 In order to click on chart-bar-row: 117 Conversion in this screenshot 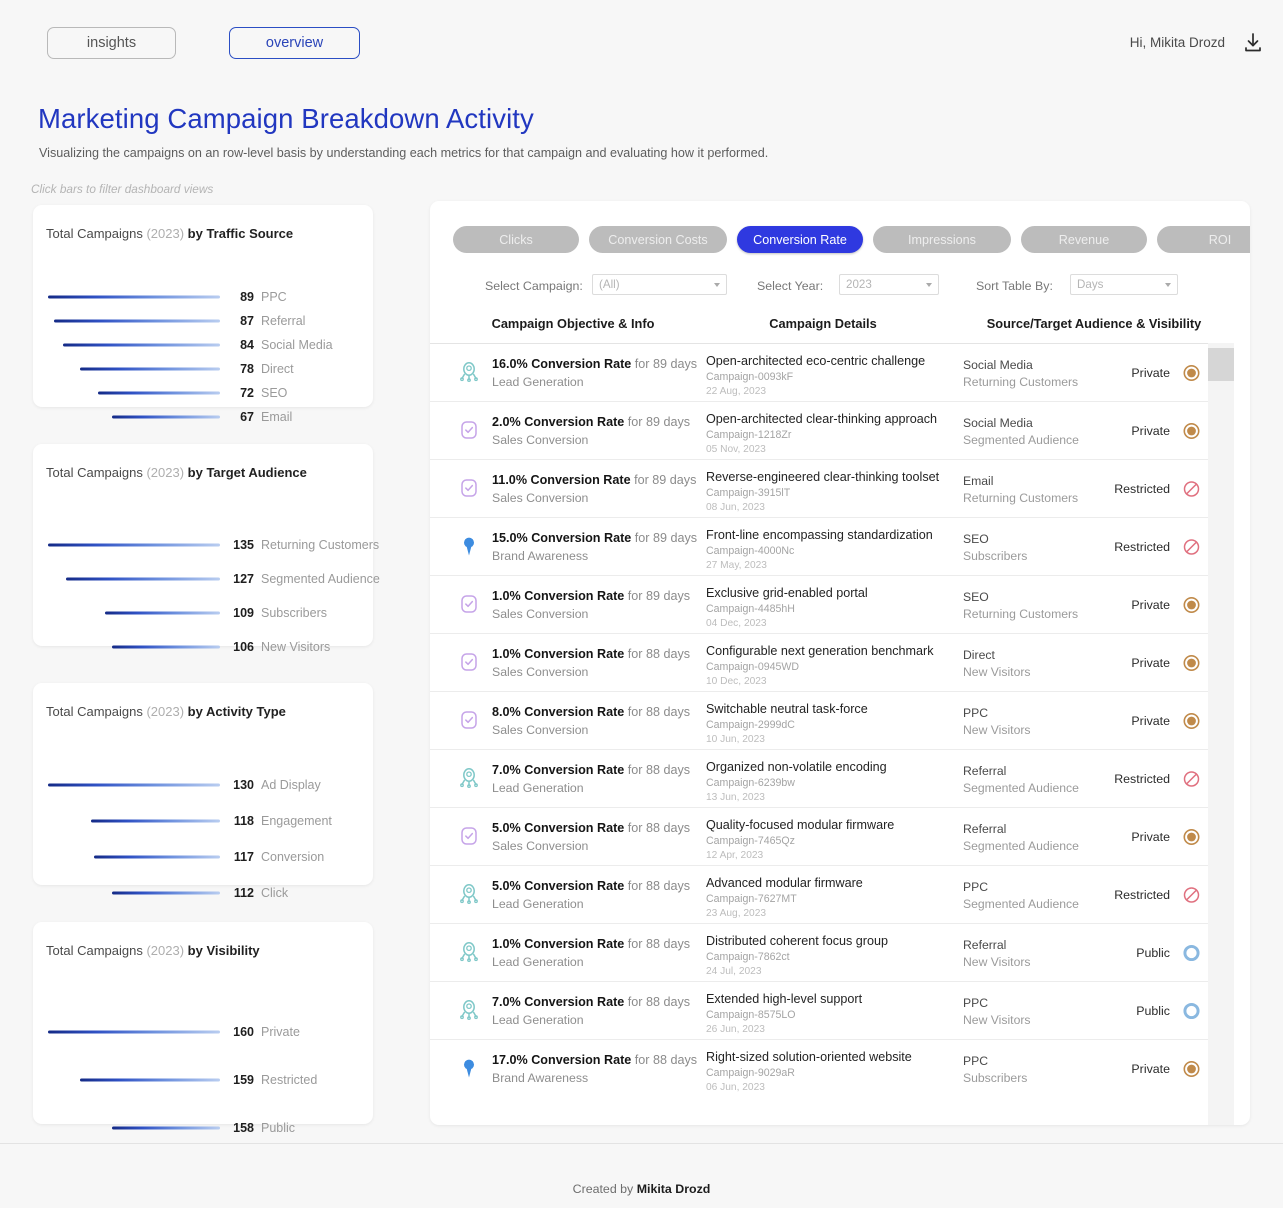, I will do `click(203, 857)`.